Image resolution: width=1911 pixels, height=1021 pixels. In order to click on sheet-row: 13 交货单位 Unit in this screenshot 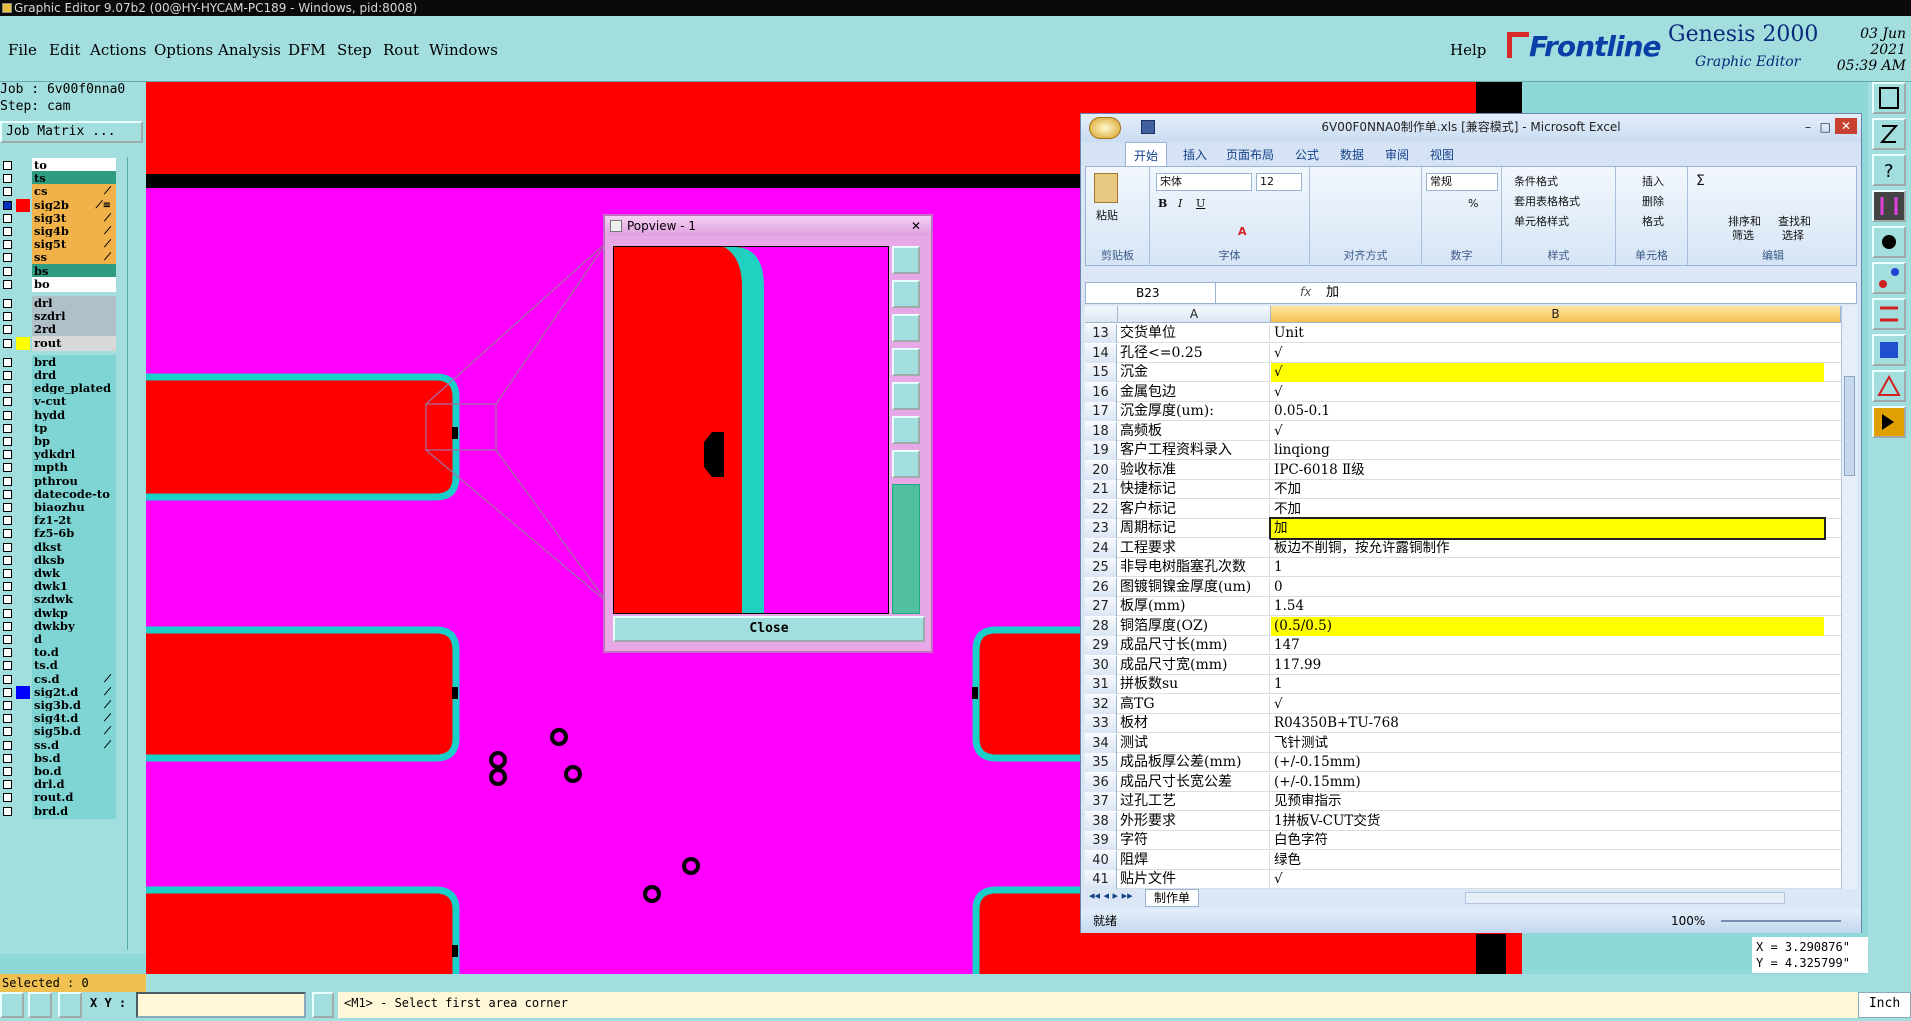, I will do `click(1463, 333)`.